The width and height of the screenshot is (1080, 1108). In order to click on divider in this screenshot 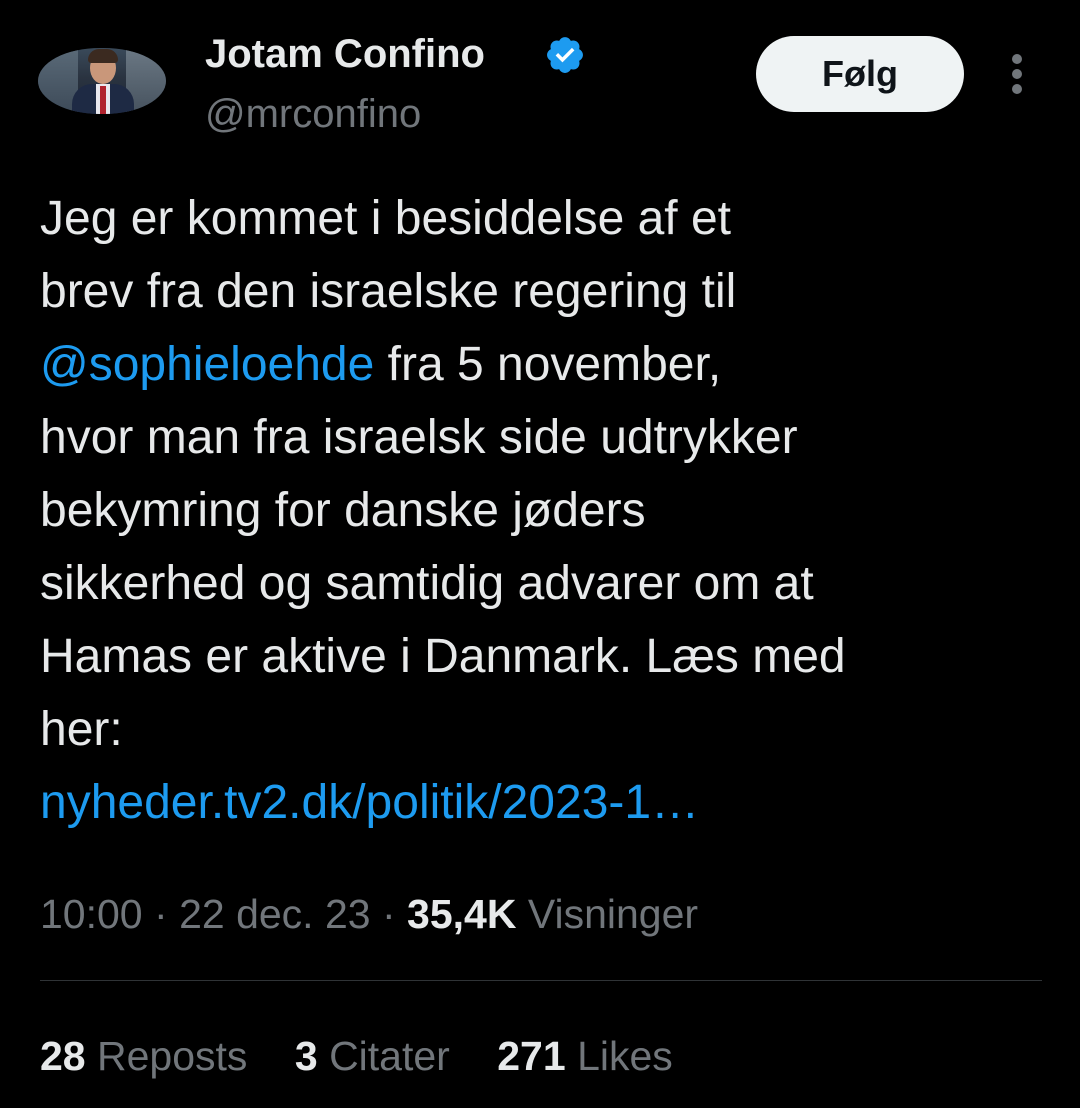, I will do `click(541, 980)`.